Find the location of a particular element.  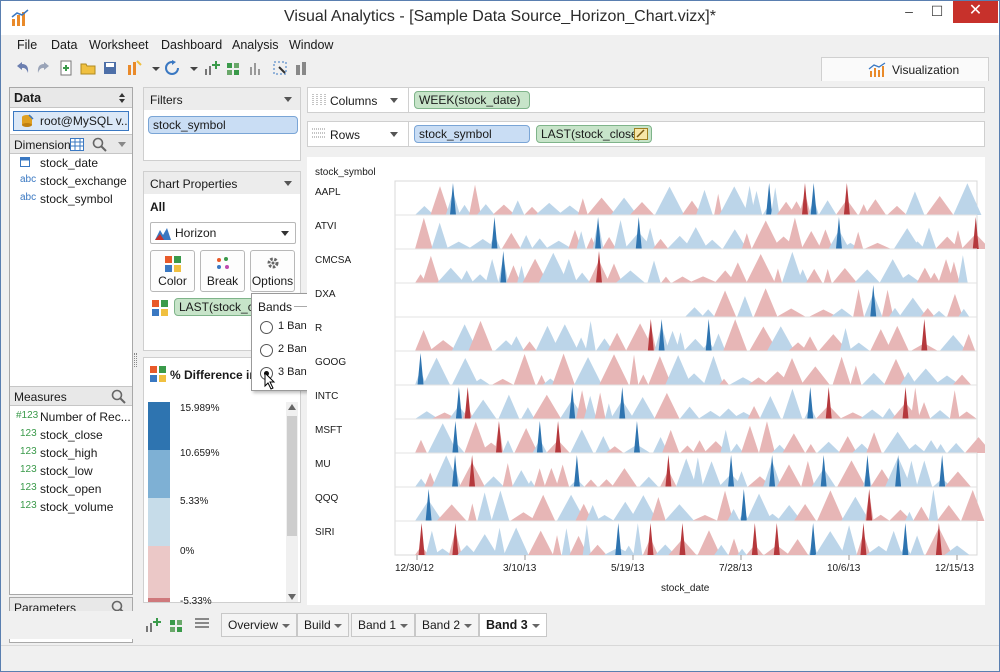

lasso-select-icon is located at coordinates (280, 68).